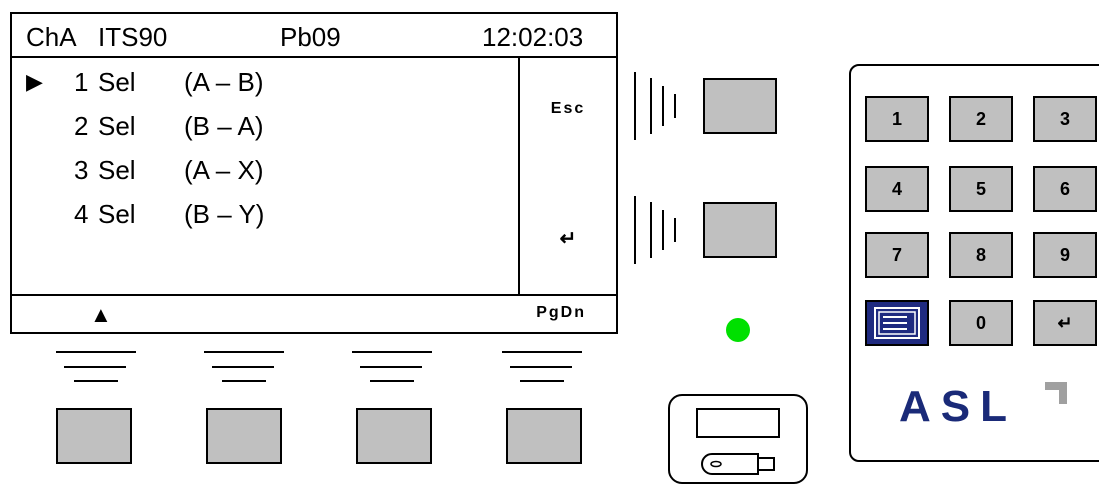  Describe the element at coordinates (51, 37) in the screenshot. I see `channel-label: ChA` at that location.